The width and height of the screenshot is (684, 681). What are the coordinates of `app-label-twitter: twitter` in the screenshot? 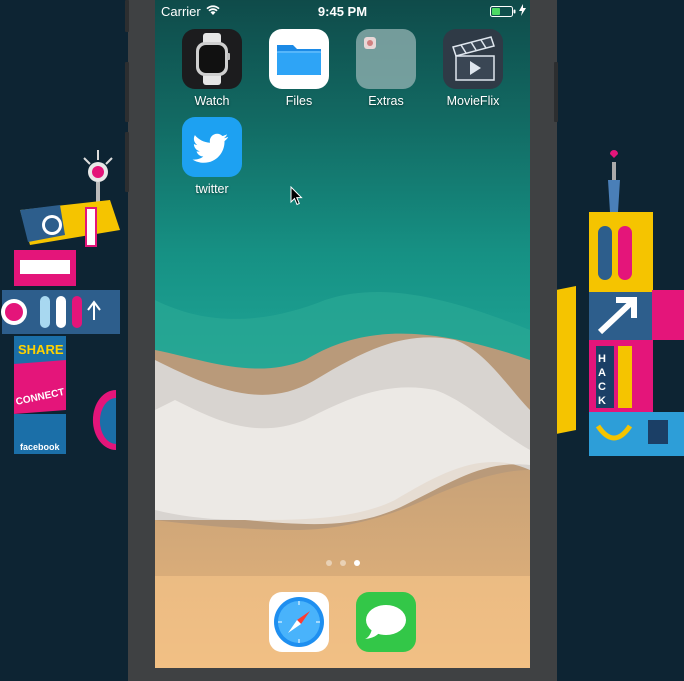 It's located at (212, 189).